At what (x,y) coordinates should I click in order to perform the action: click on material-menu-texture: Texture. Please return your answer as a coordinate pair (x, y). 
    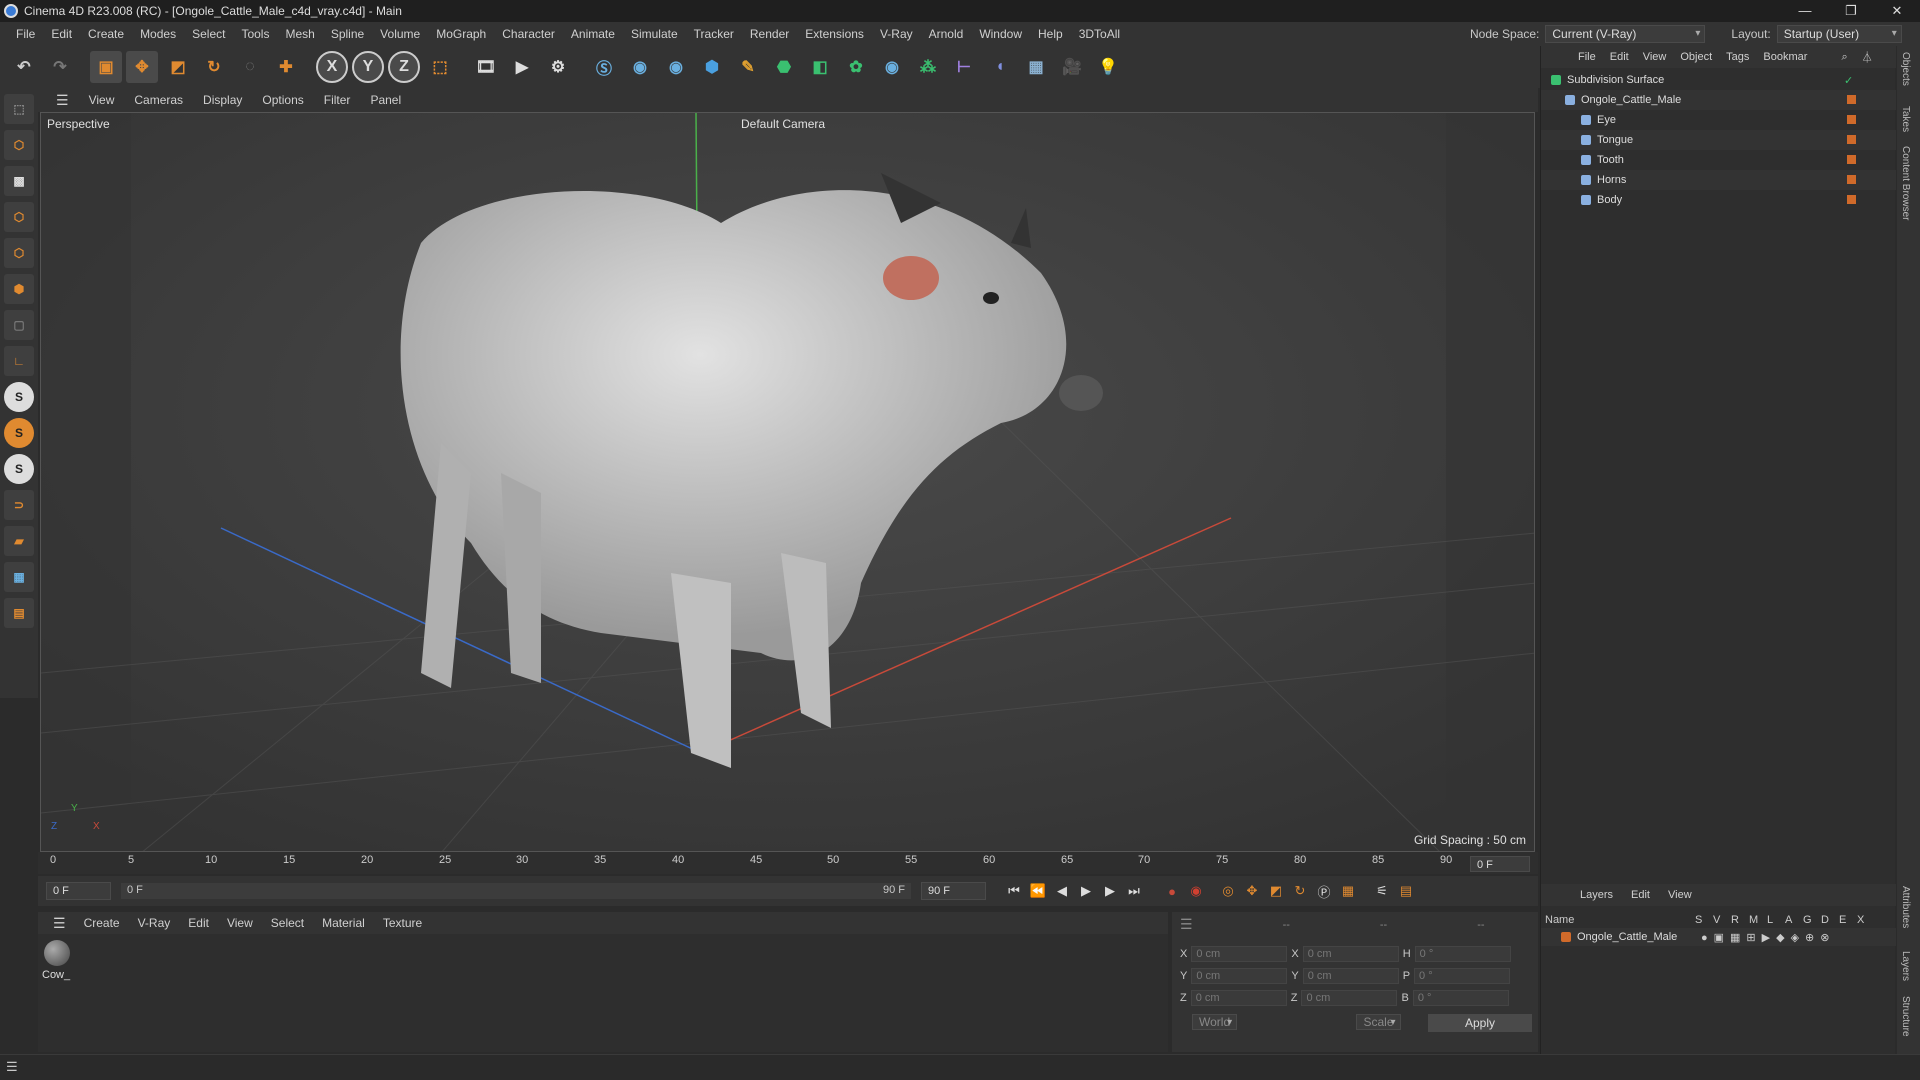
    Looking at the image, I should click on (402, 923).